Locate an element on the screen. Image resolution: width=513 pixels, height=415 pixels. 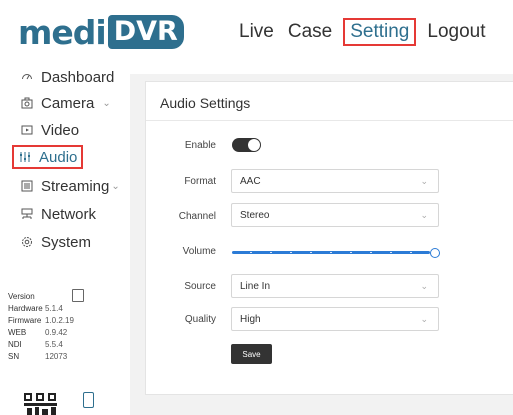
volume-label: Volume is located at coordinates (199, 251).